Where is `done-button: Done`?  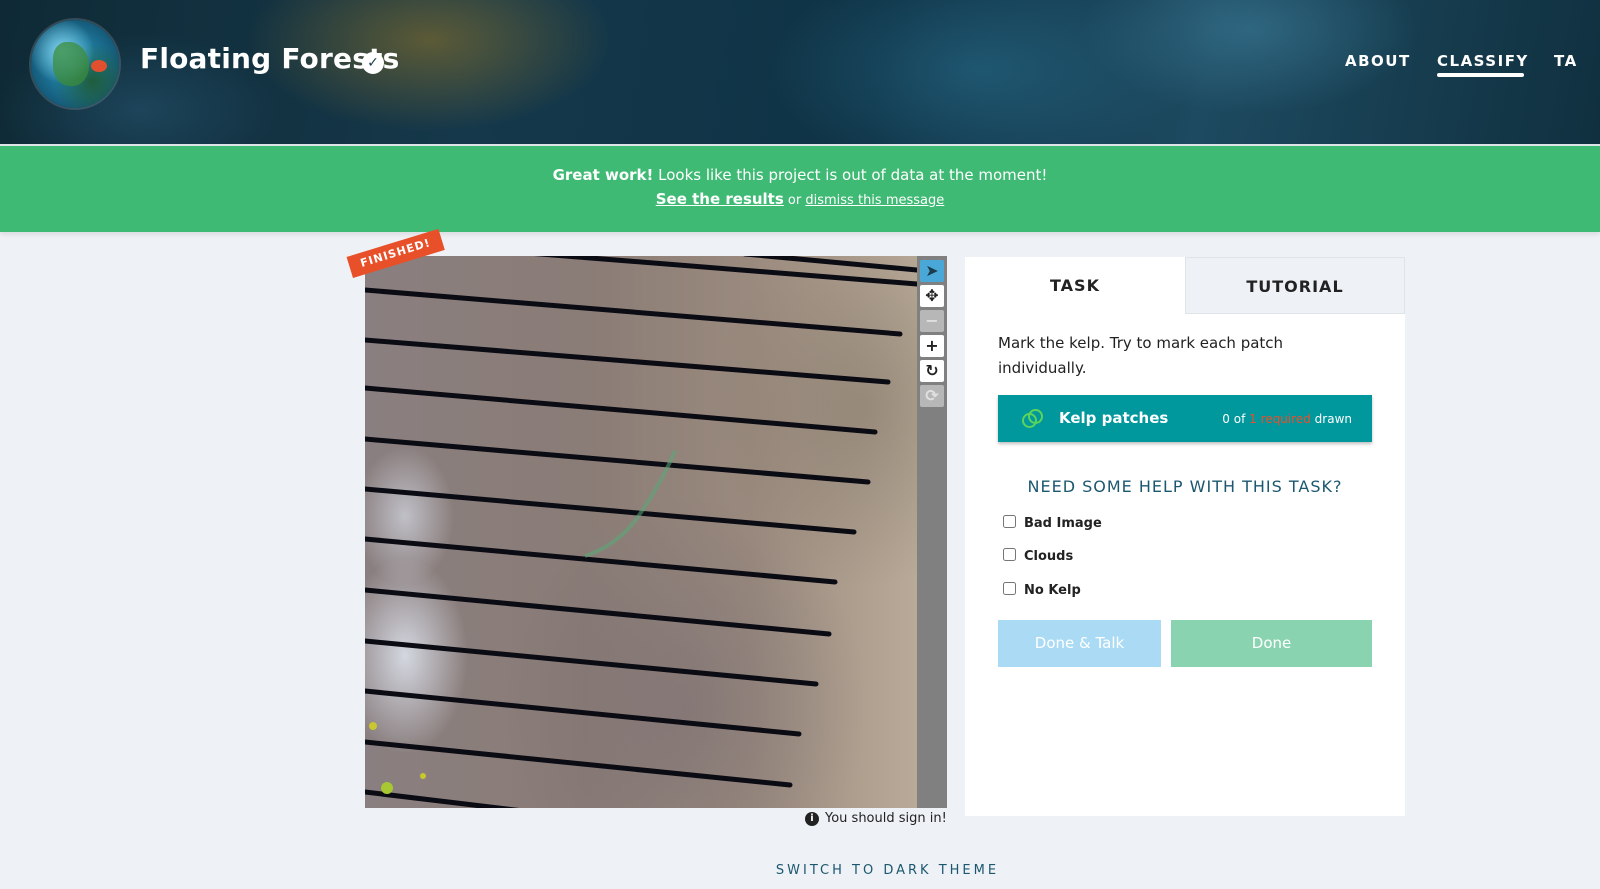
done-button: Done is located at coordinates (1271, 643).